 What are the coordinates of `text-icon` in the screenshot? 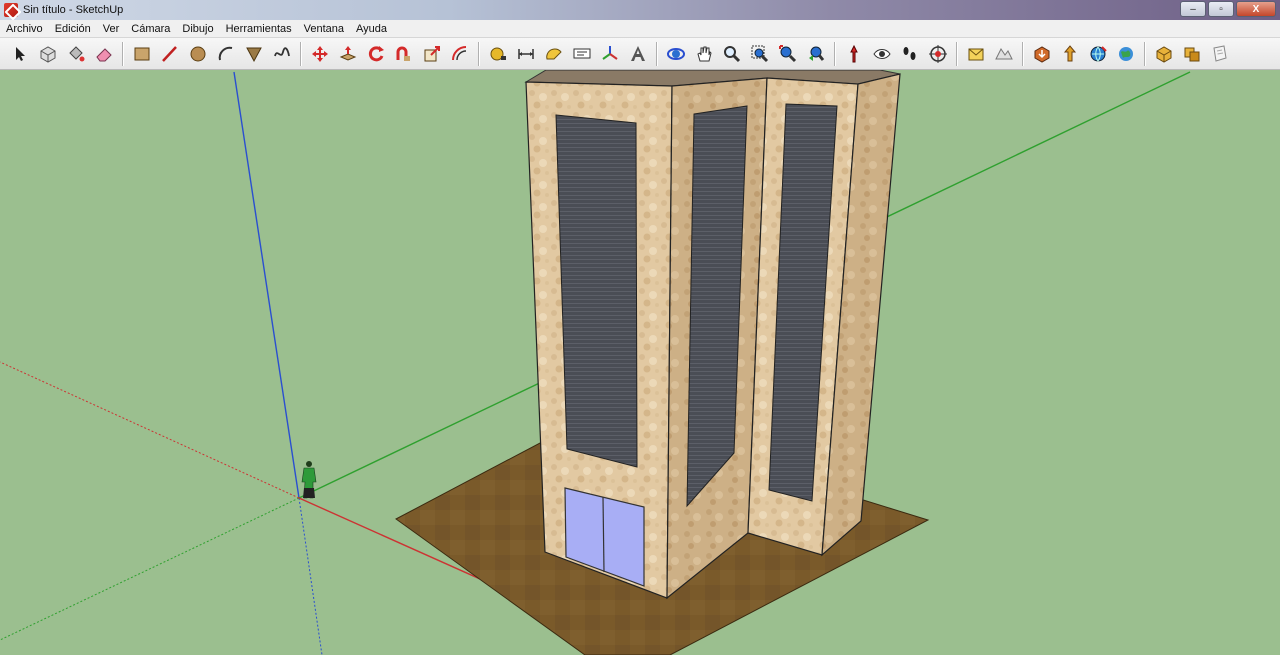 It's located at (582, 54).